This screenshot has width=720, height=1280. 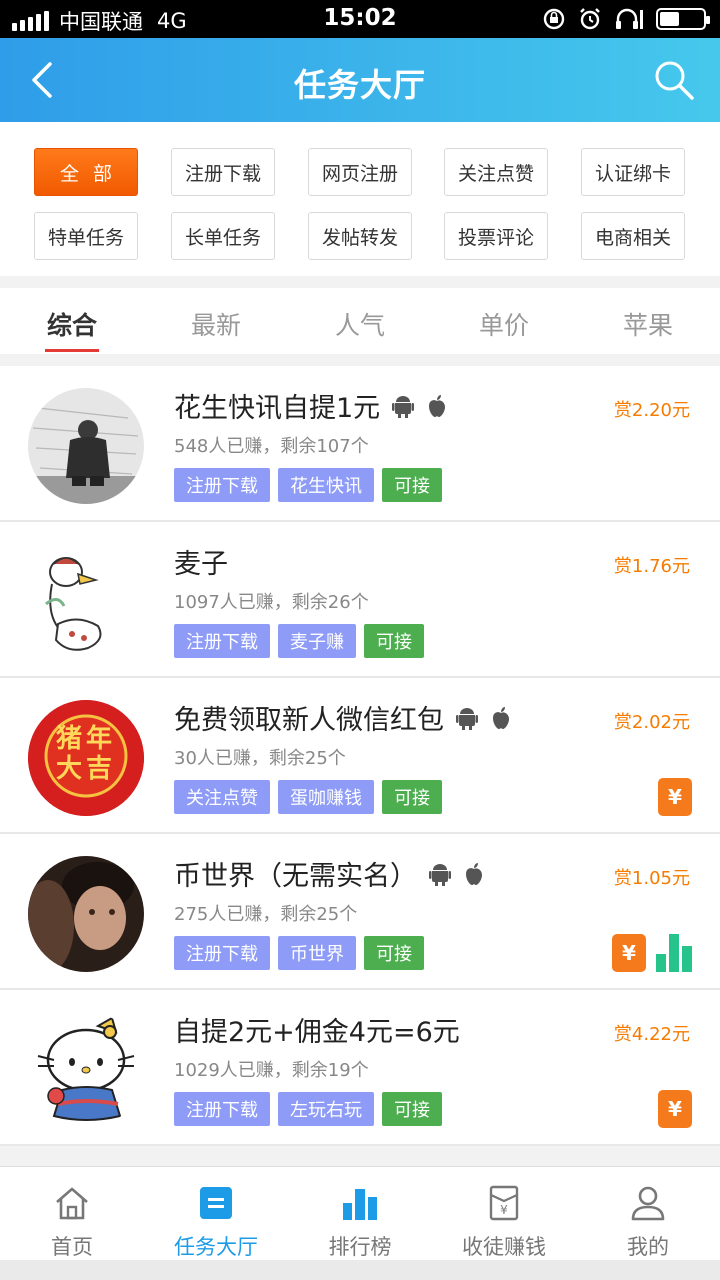 I want to click on nav-profile: 我的, so click(x=648, y=1213).